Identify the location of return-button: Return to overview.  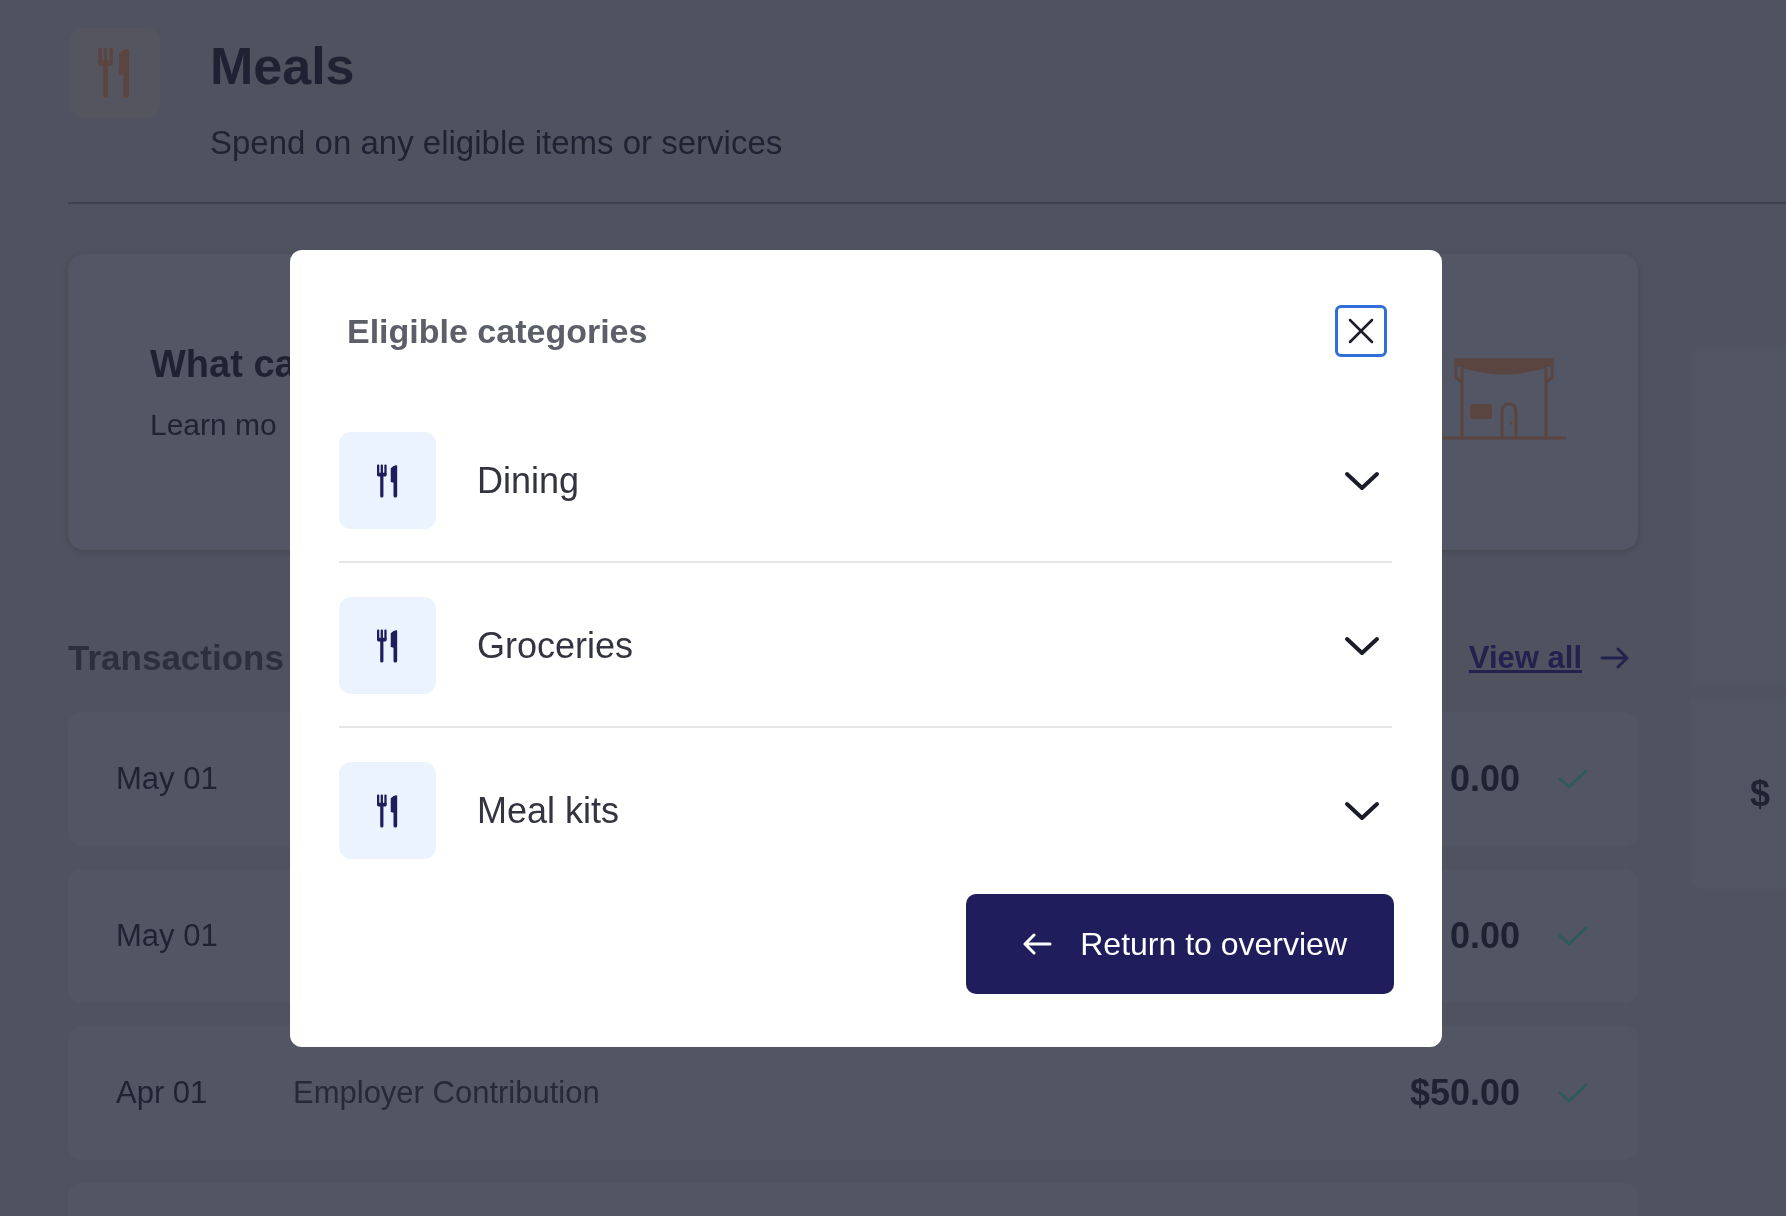
(1180, 944).